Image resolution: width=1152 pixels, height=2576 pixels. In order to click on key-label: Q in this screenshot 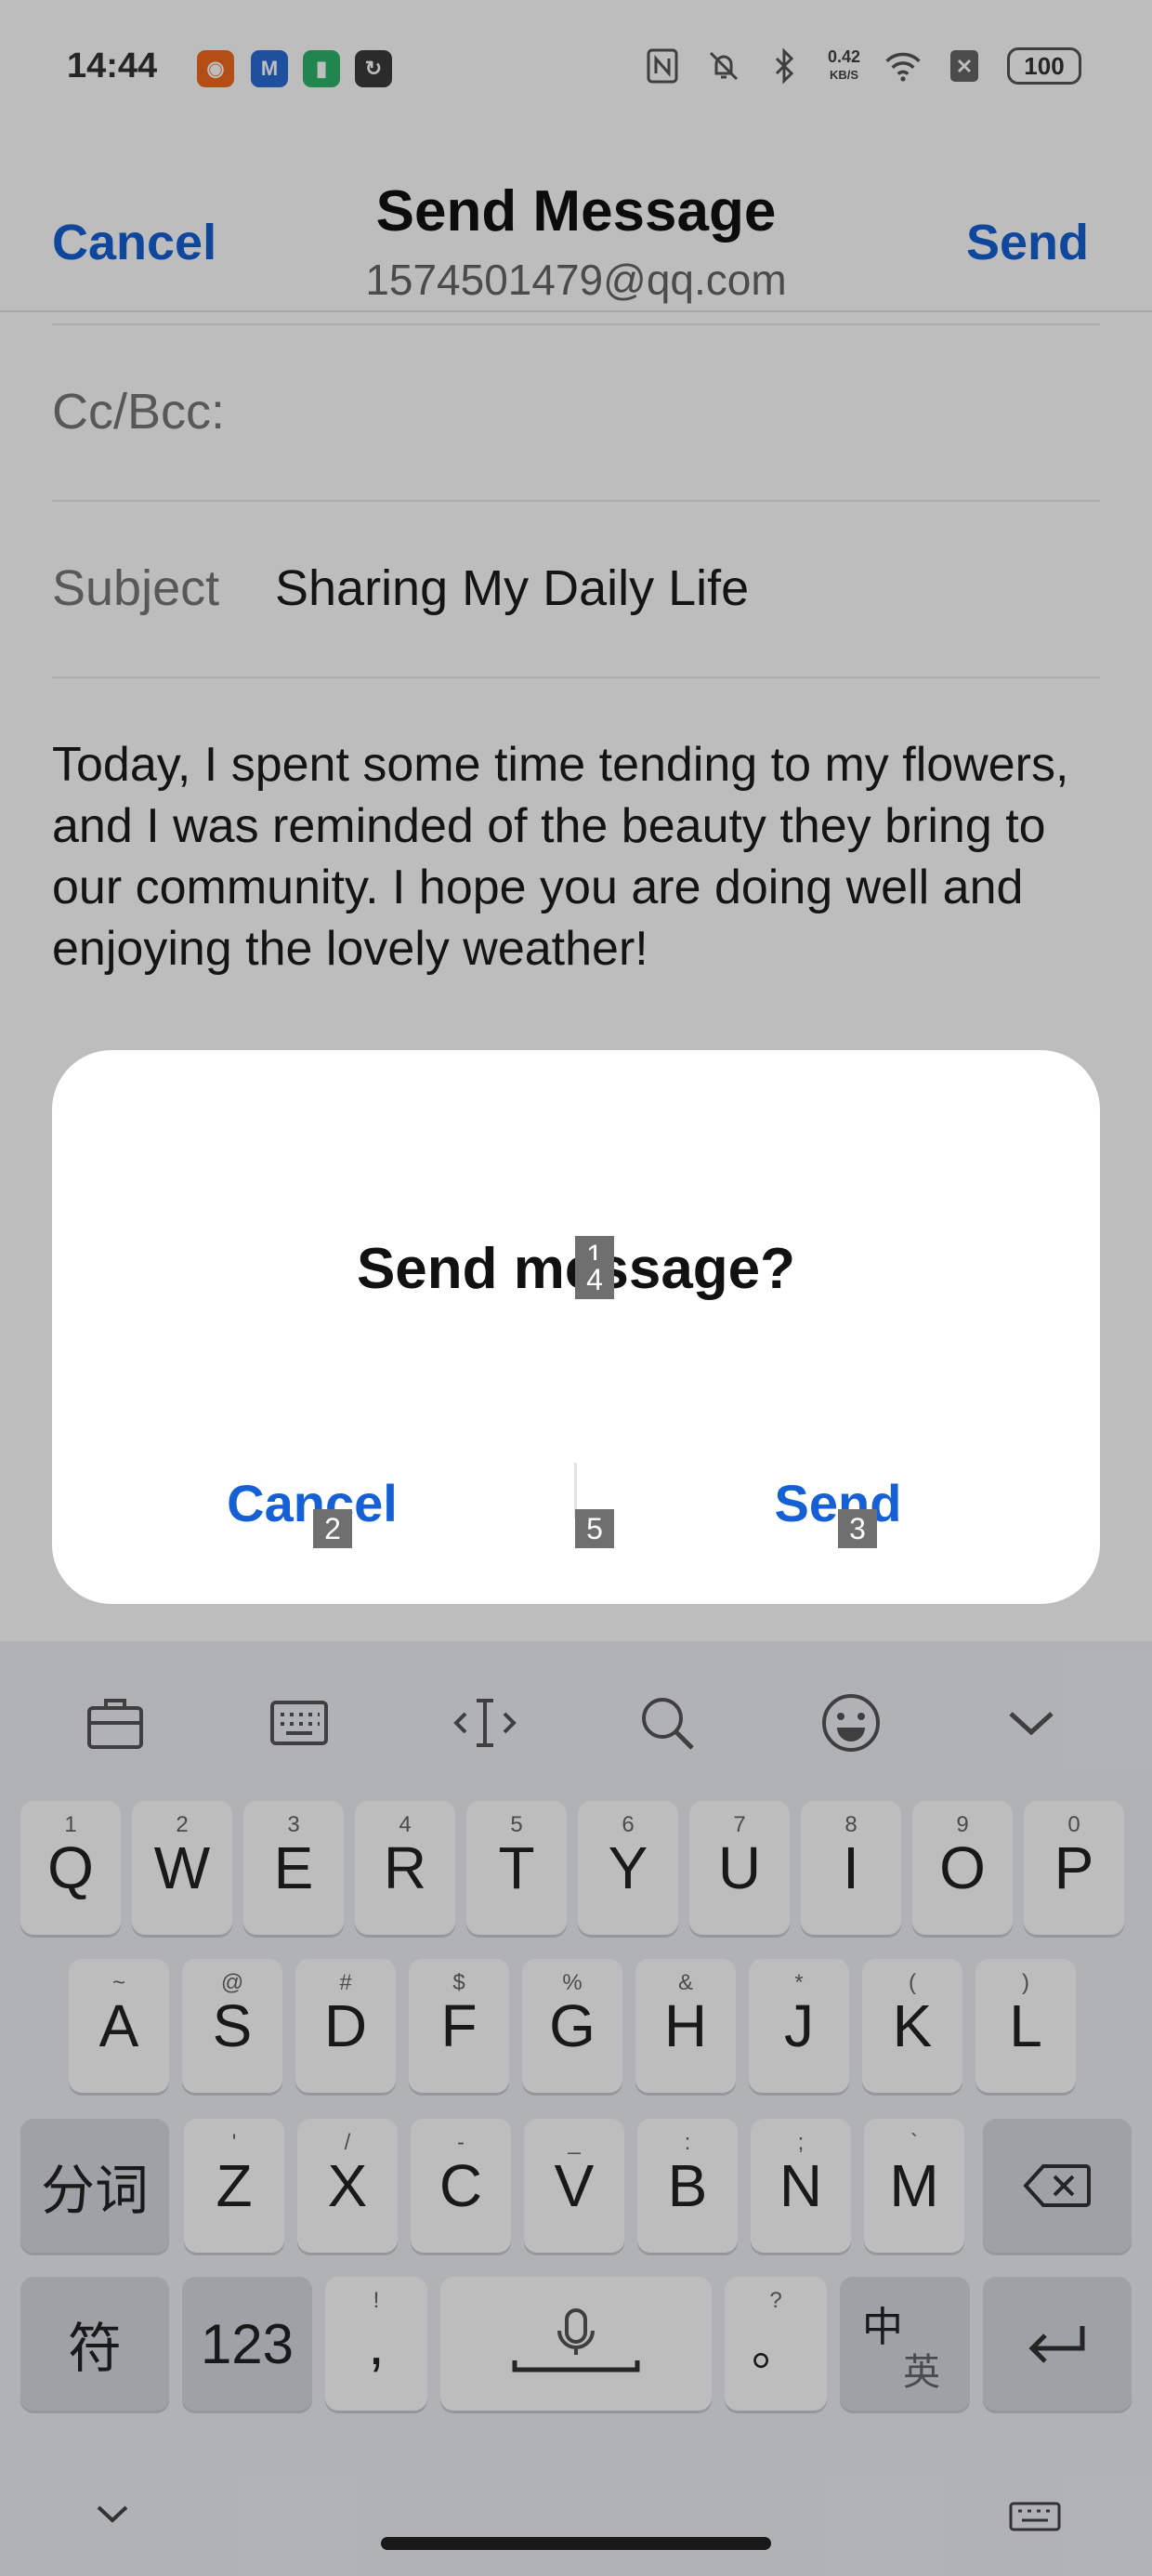, I will do `click(70, 1867)`.